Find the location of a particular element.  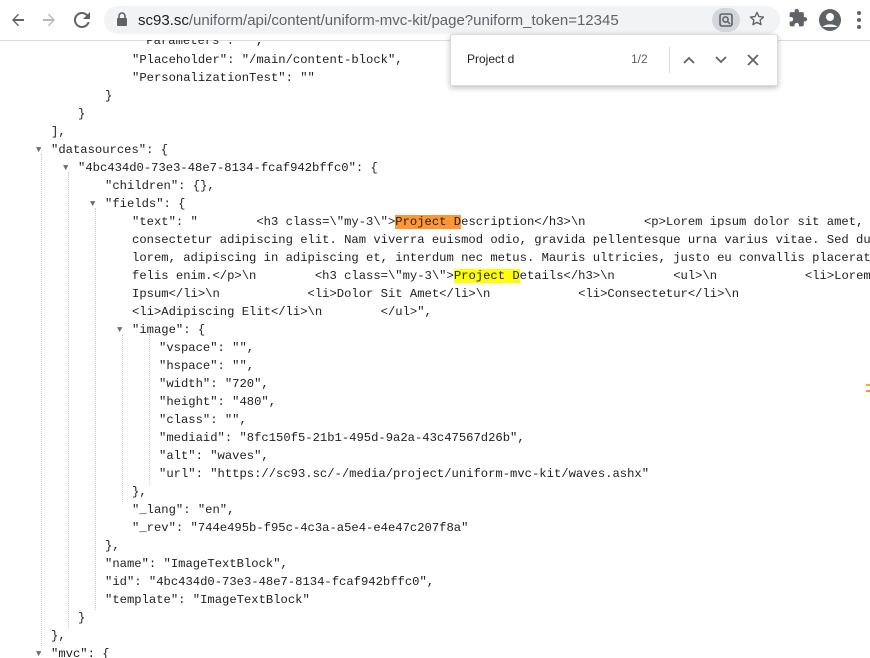

json-line: "class": "", is located at coordinates (203, 420).